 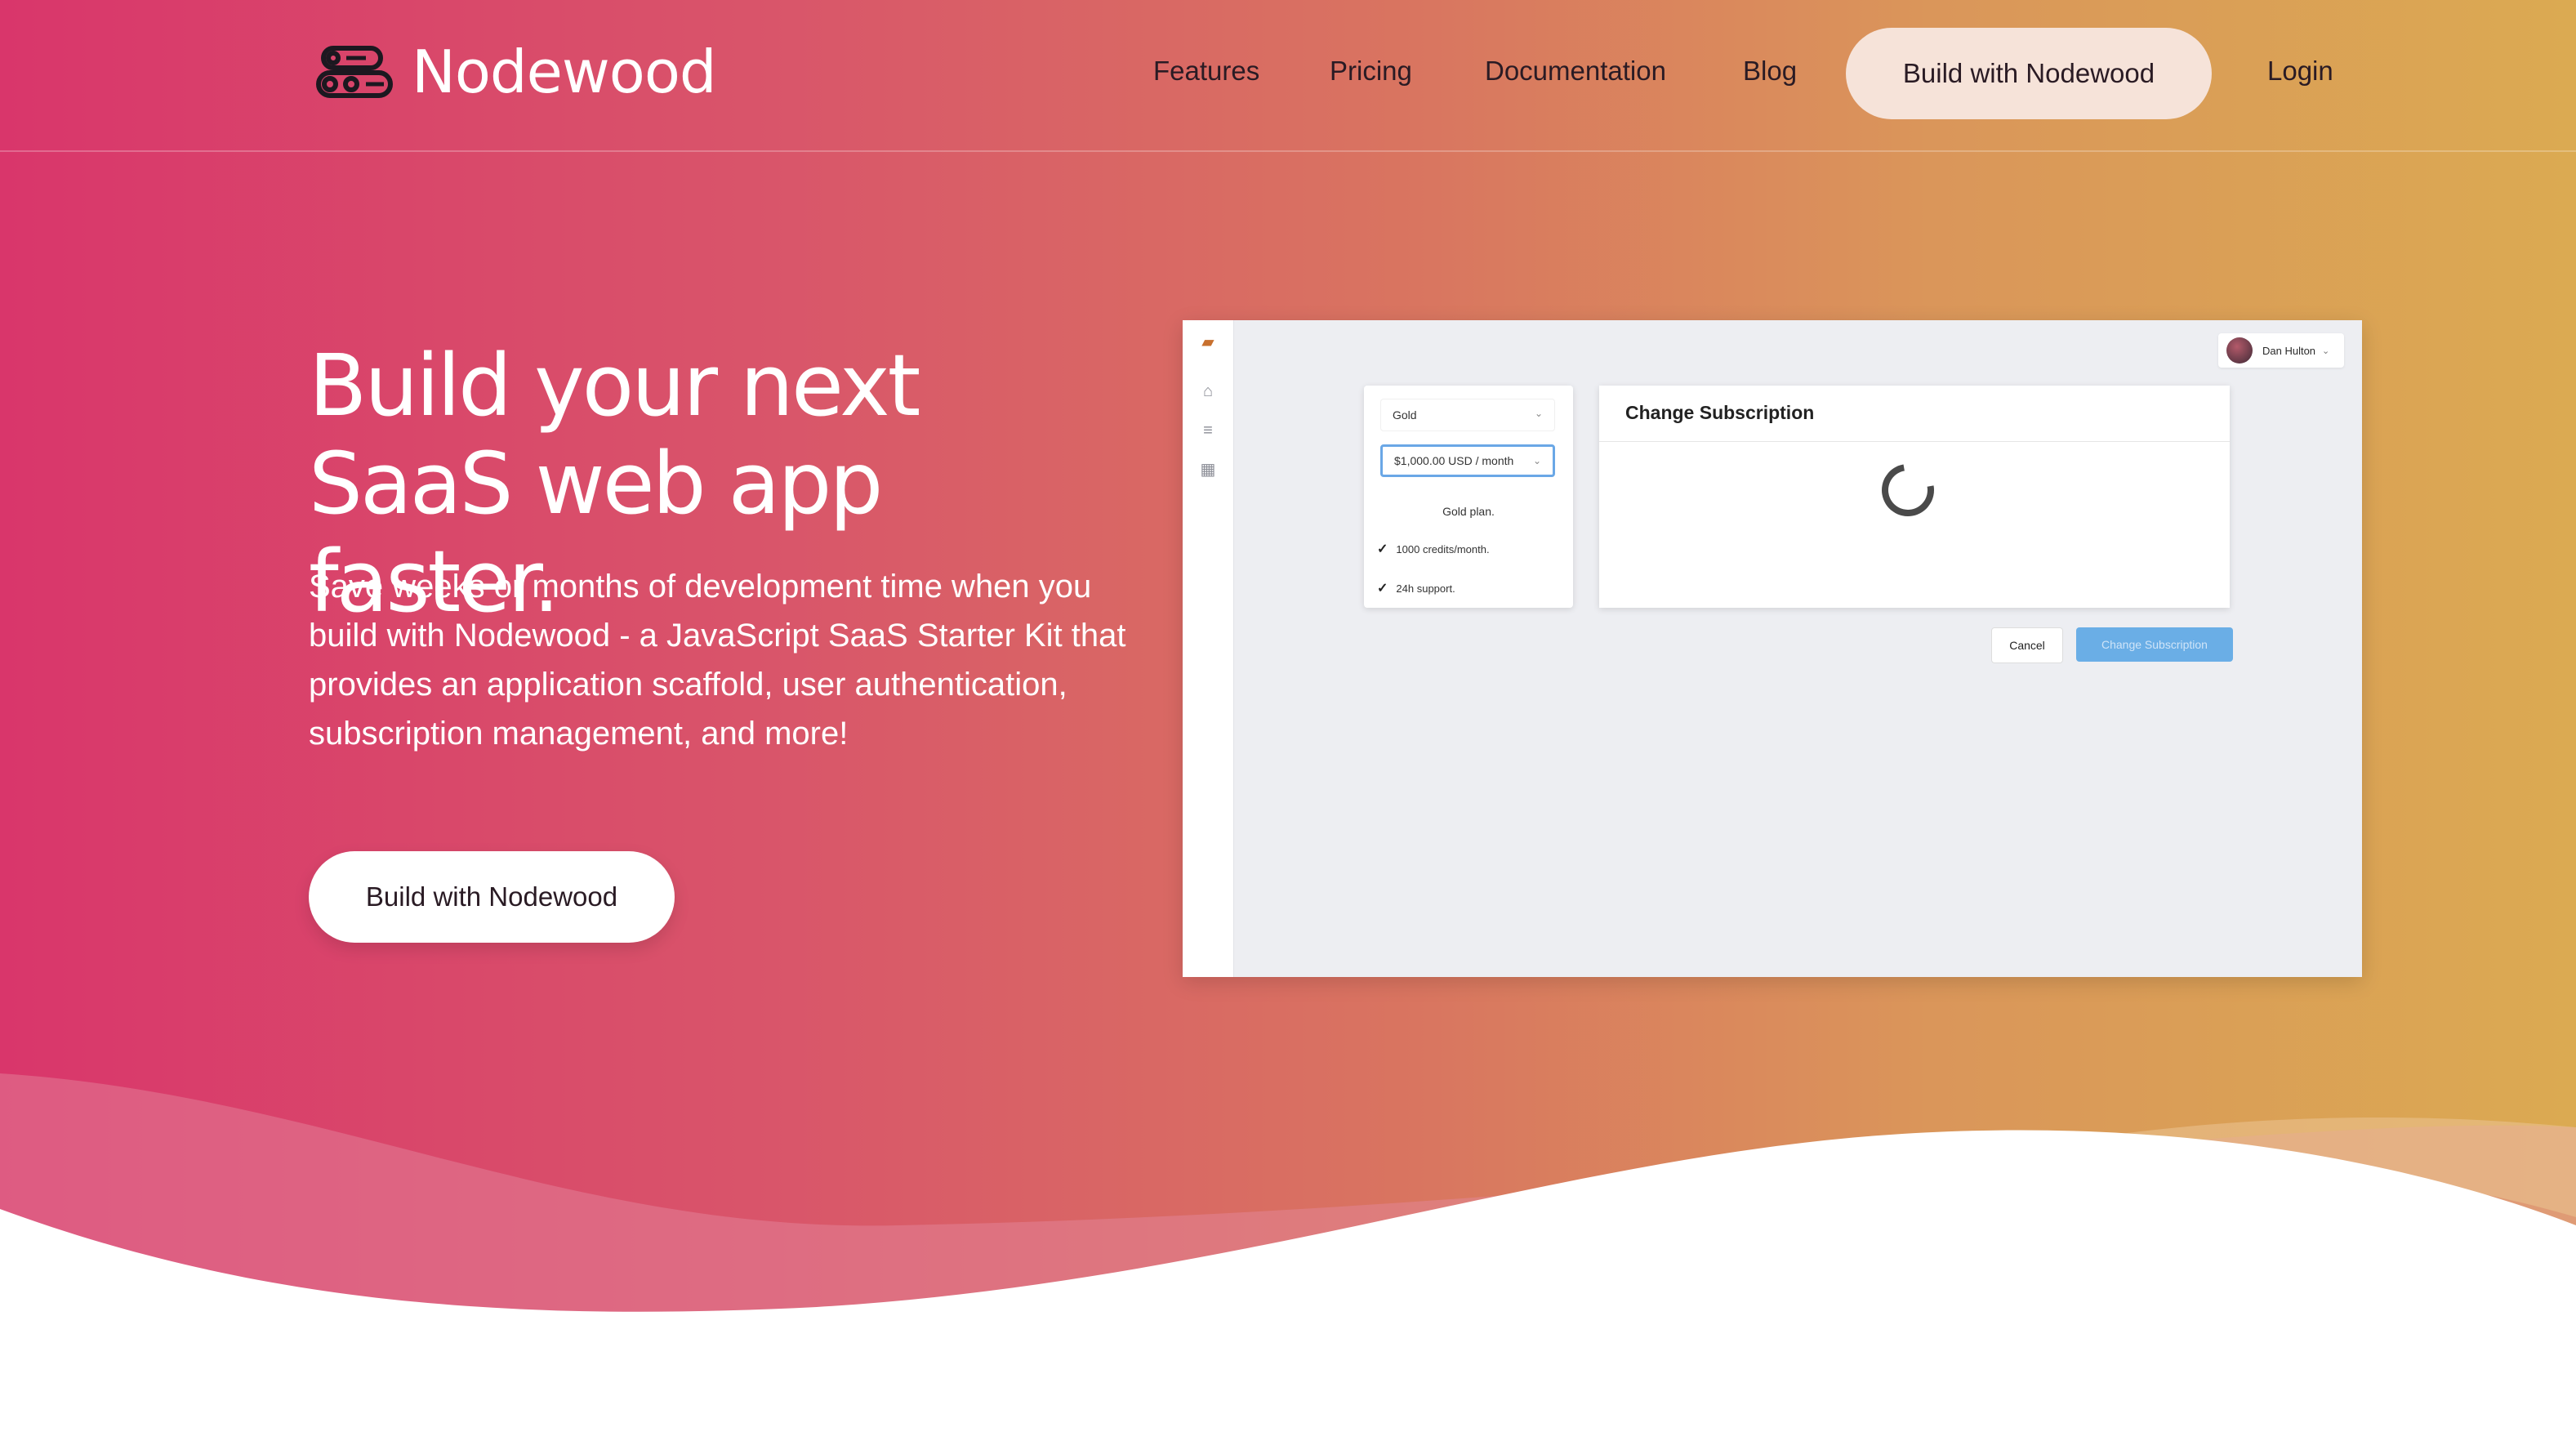 I want to click on nav-build-button: Build with Nodewood, so click(x=2029, y=73).